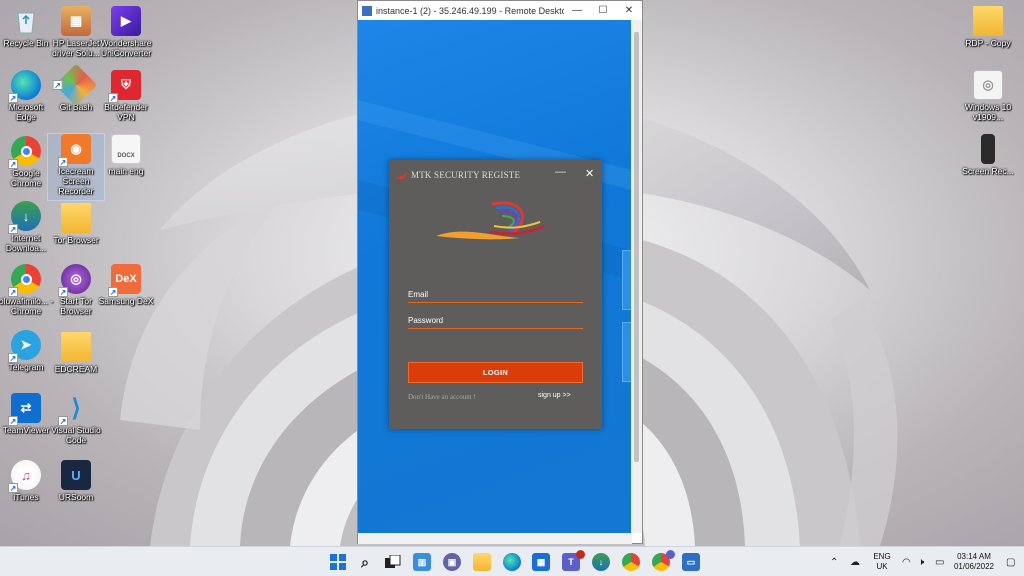 The image size is (1024, 576). Describe the element at coordinates (422, 562) in the screenshot. I see `widgets-icon: ▥` at that location.